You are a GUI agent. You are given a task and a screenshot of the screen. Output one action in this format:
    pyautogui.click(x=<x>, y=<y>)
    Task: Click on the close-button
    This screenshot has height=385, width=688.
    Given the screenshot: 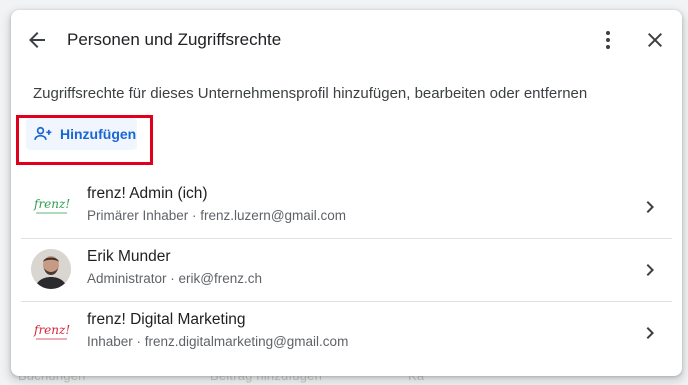 What is the action you would take?
    pyautogui.click(x=655, y=40)
    